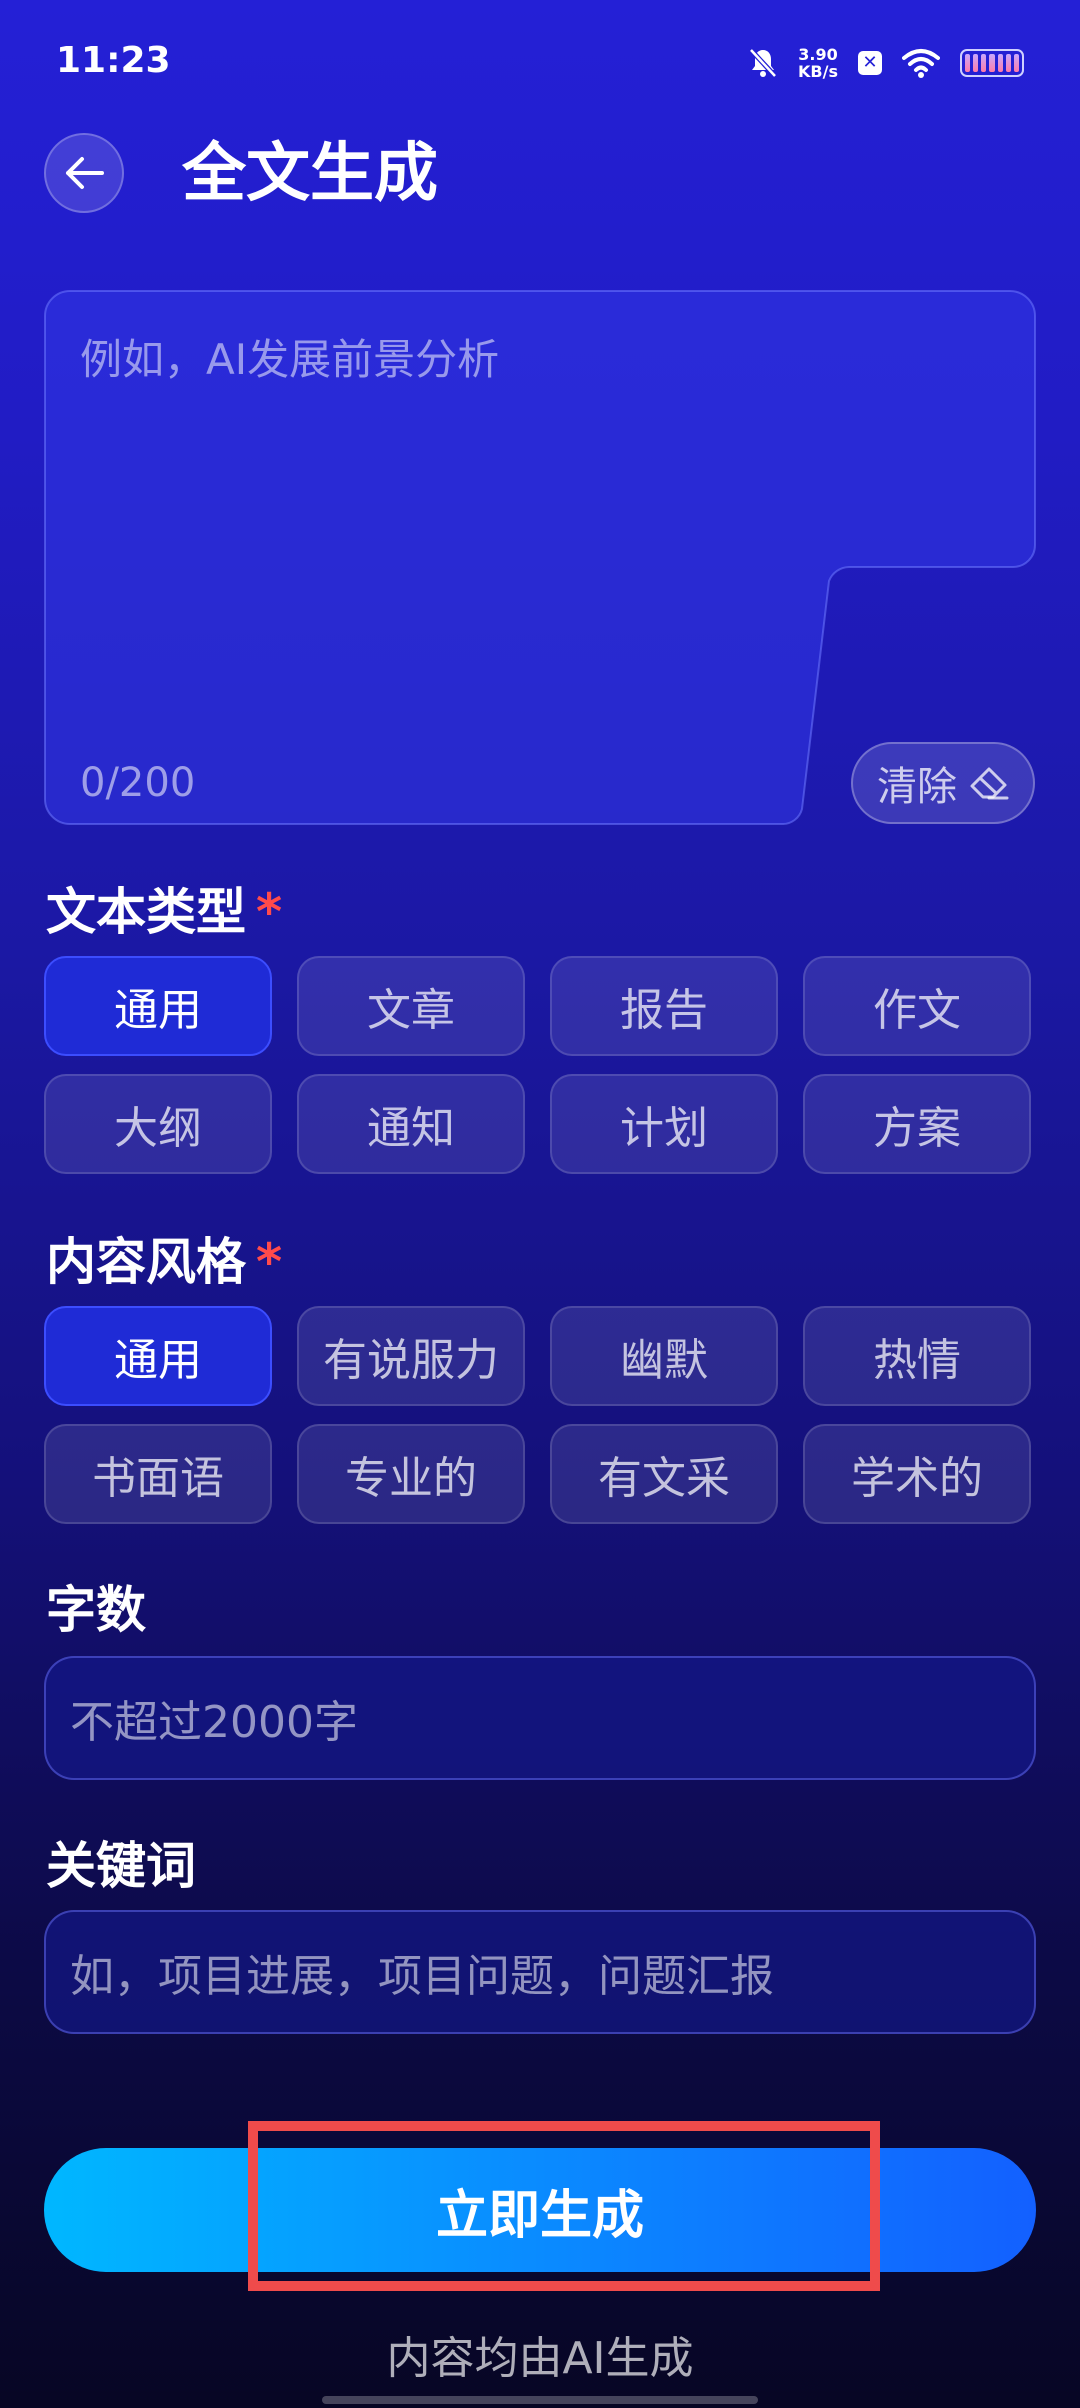  I want to click on net-speed: 3.90 KB/s, so click(818, 63).